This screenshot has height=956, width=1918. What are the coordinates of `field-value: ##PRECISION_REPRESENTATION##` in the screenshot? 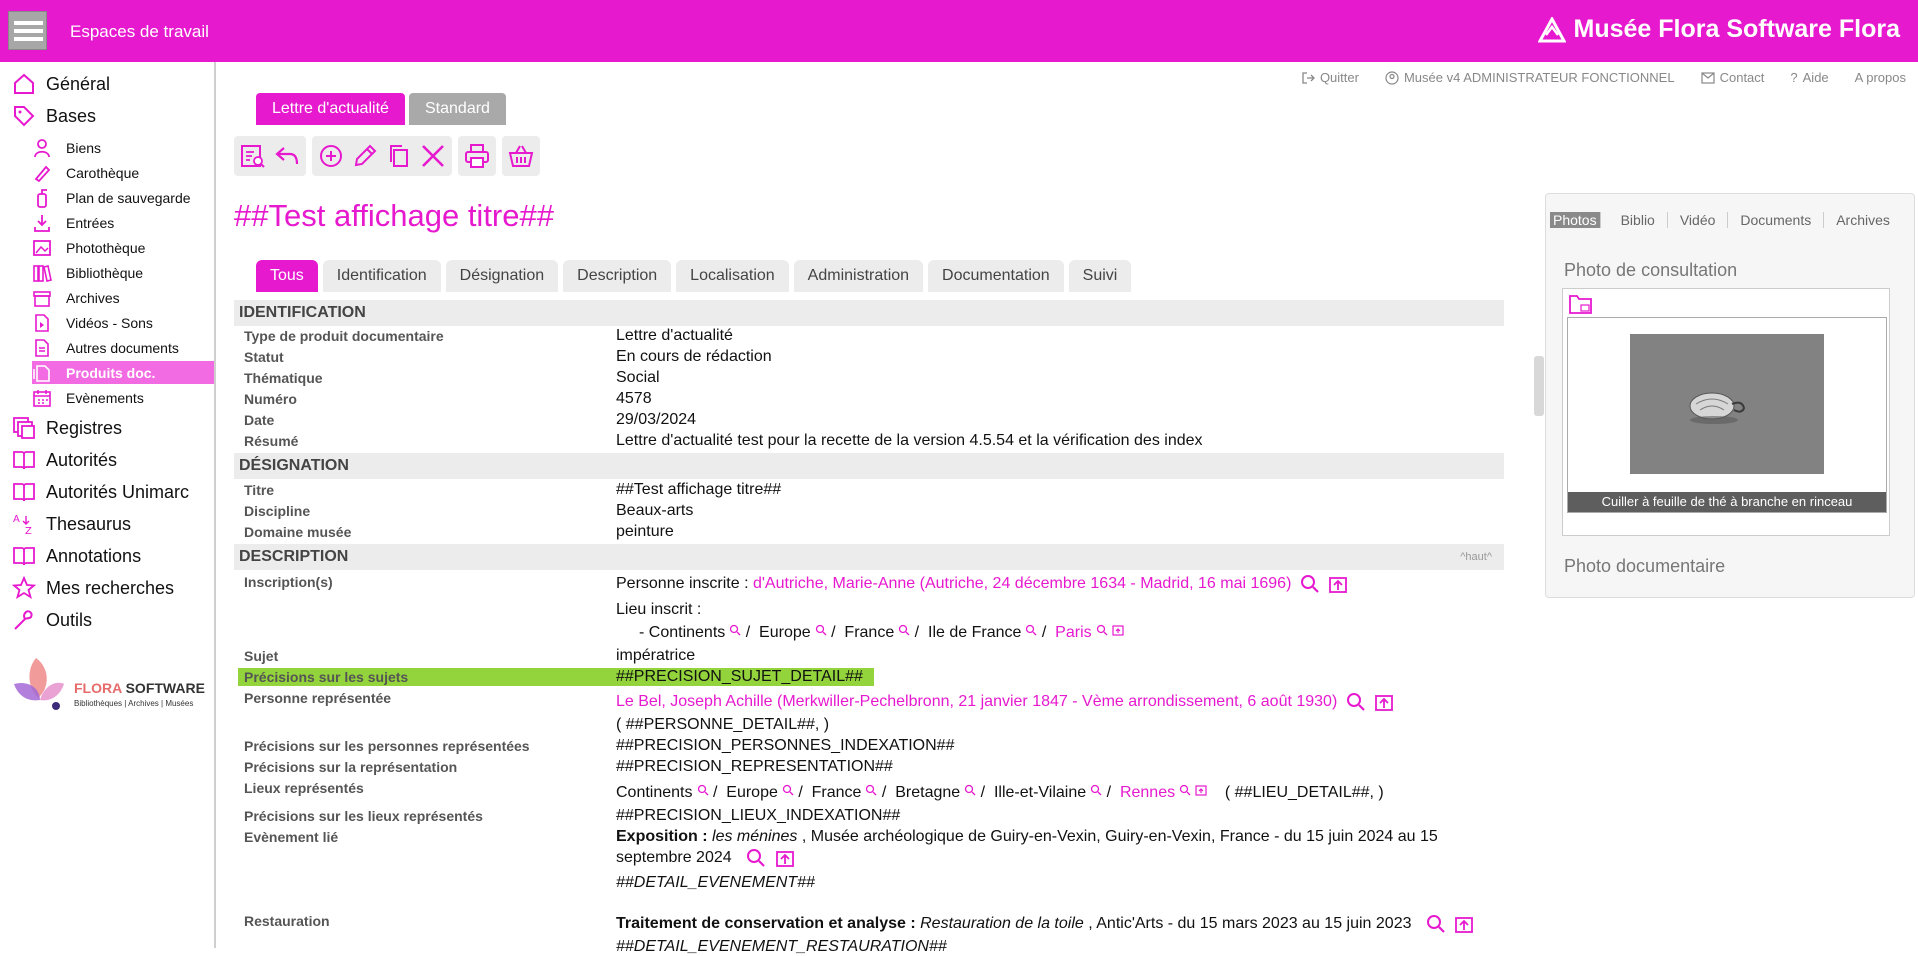 It's located at (754, 766).